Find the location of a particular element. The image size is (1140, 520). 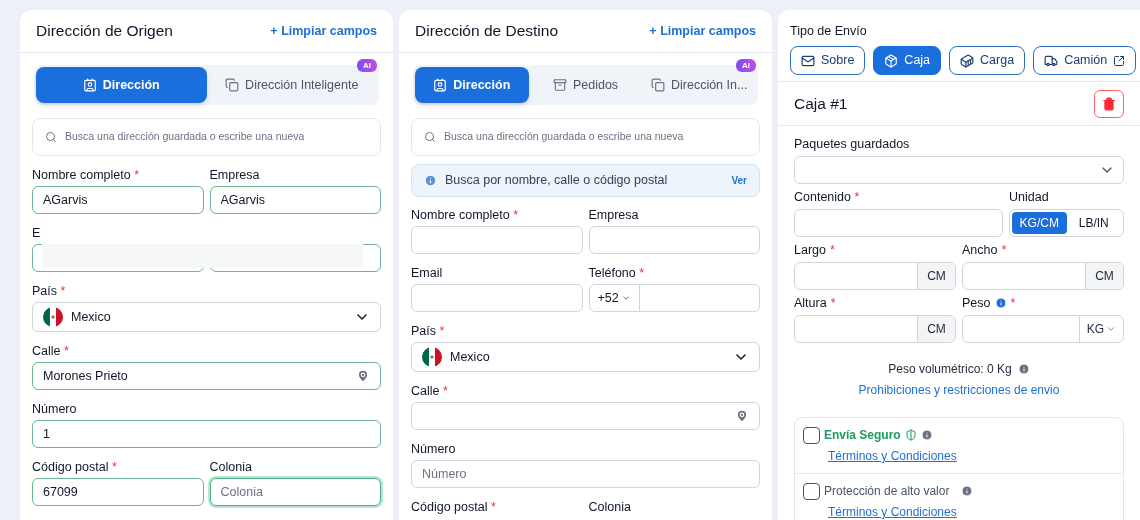

field-label: Paquetes guardados is located at coordinates (852, 144).